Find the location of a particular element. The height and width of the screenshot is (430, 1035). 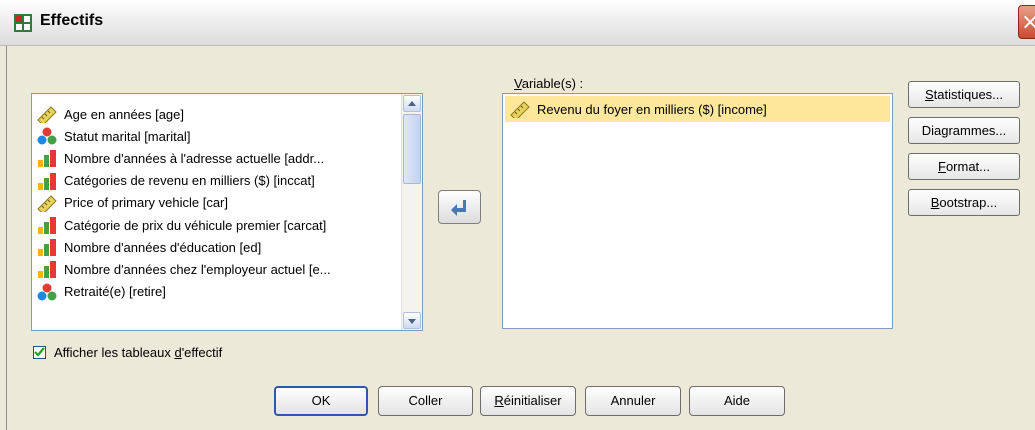

list-item-label: Retraité(e) [retire] is located at coordinates (115, 292).